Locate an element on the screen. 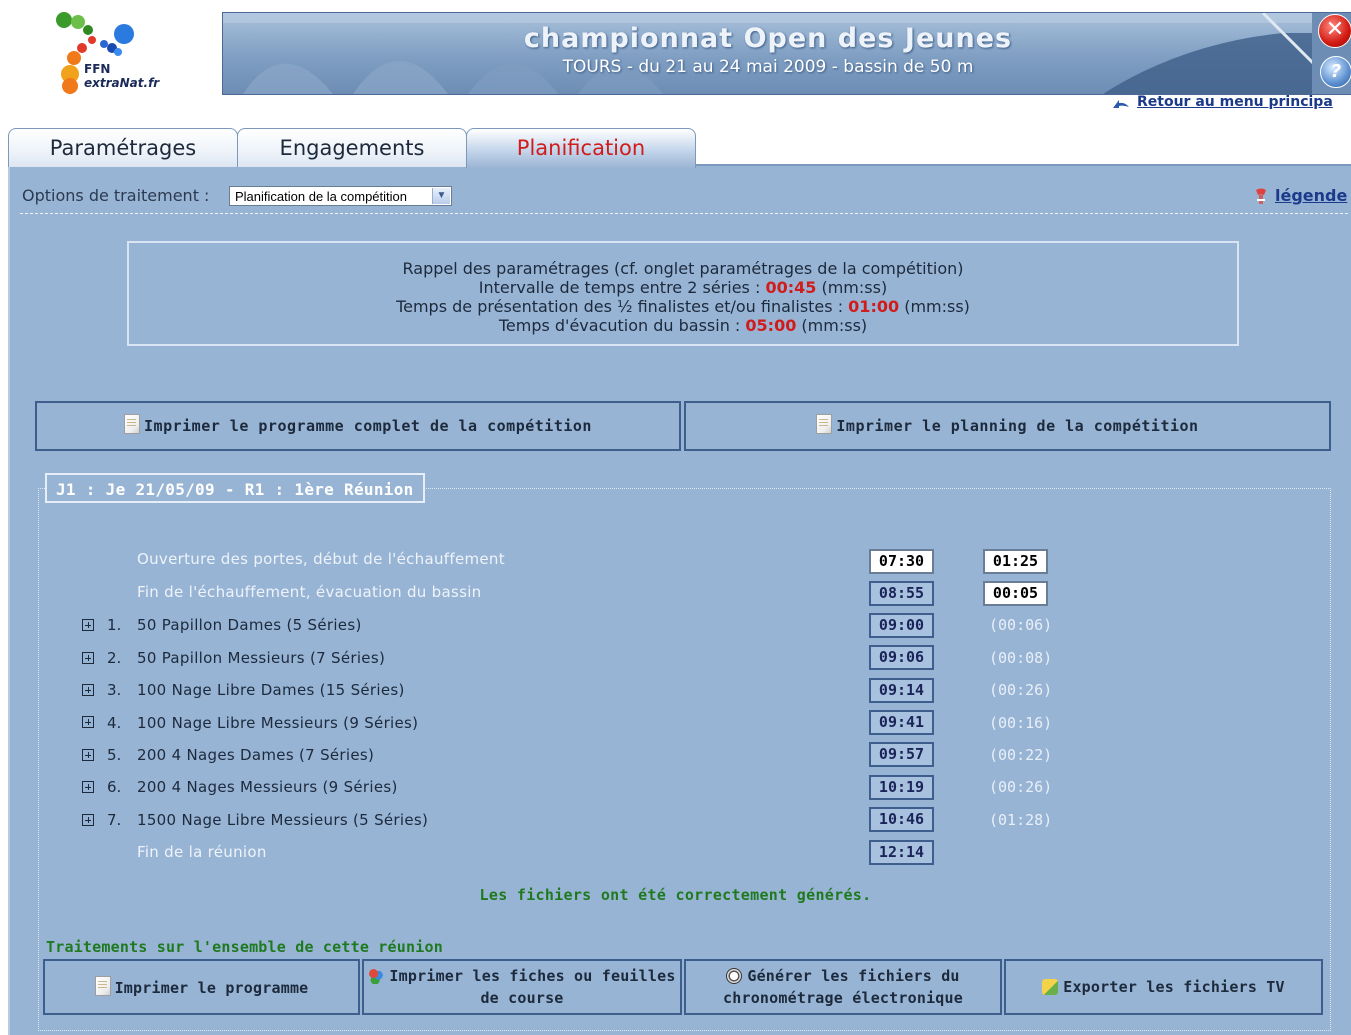  event-number: 4. is located at coordinates (114, 723).